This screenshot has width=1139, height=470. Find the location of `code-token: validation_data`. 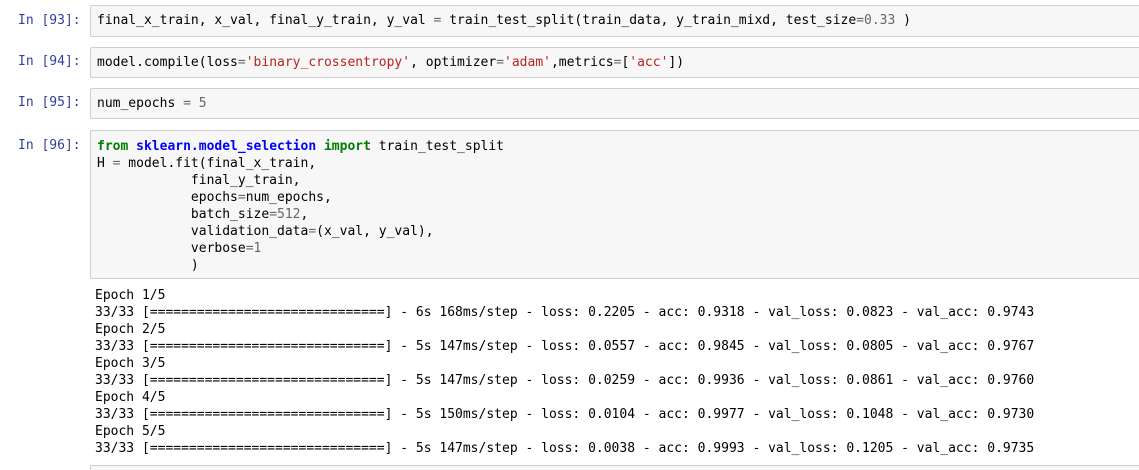

code-token: validation_data is located at coordinates (203, 231).